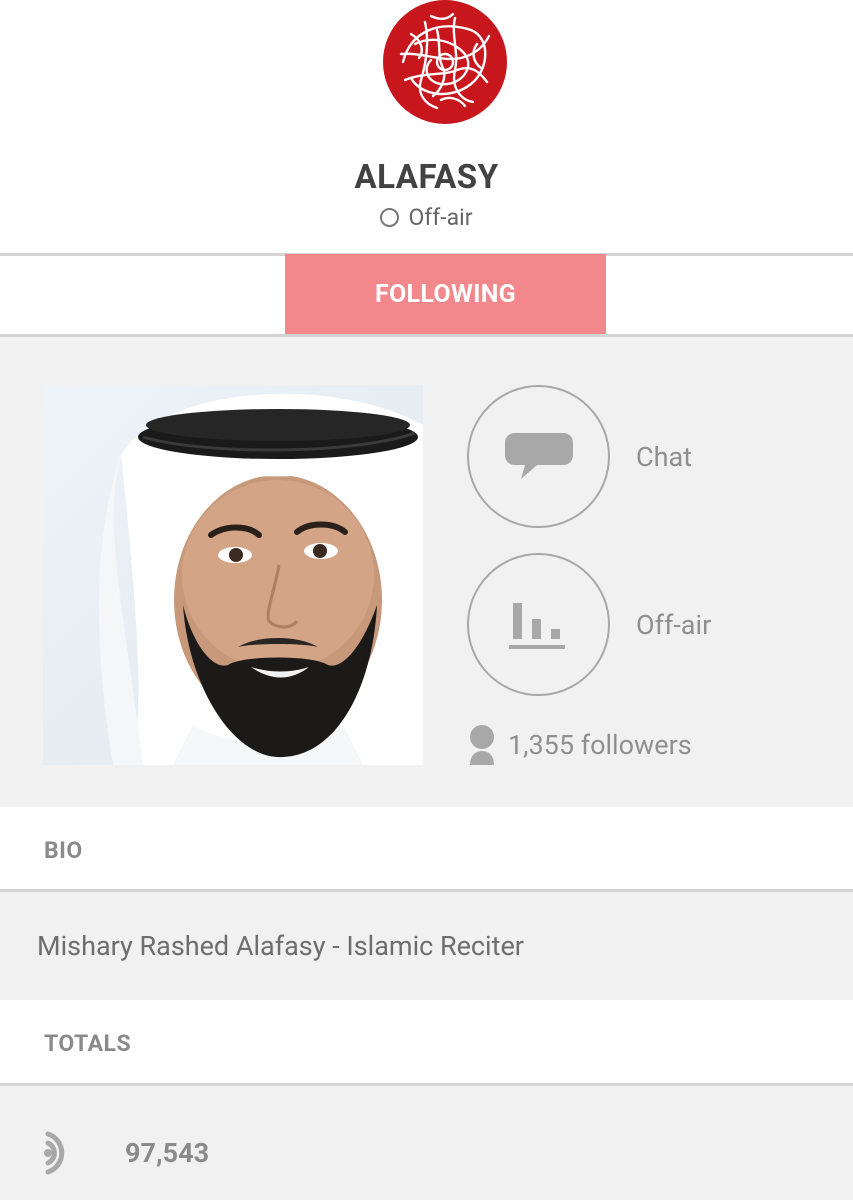 The image size is (853, 1200). I want to click on bar-chart-icon, so click(536, 625).